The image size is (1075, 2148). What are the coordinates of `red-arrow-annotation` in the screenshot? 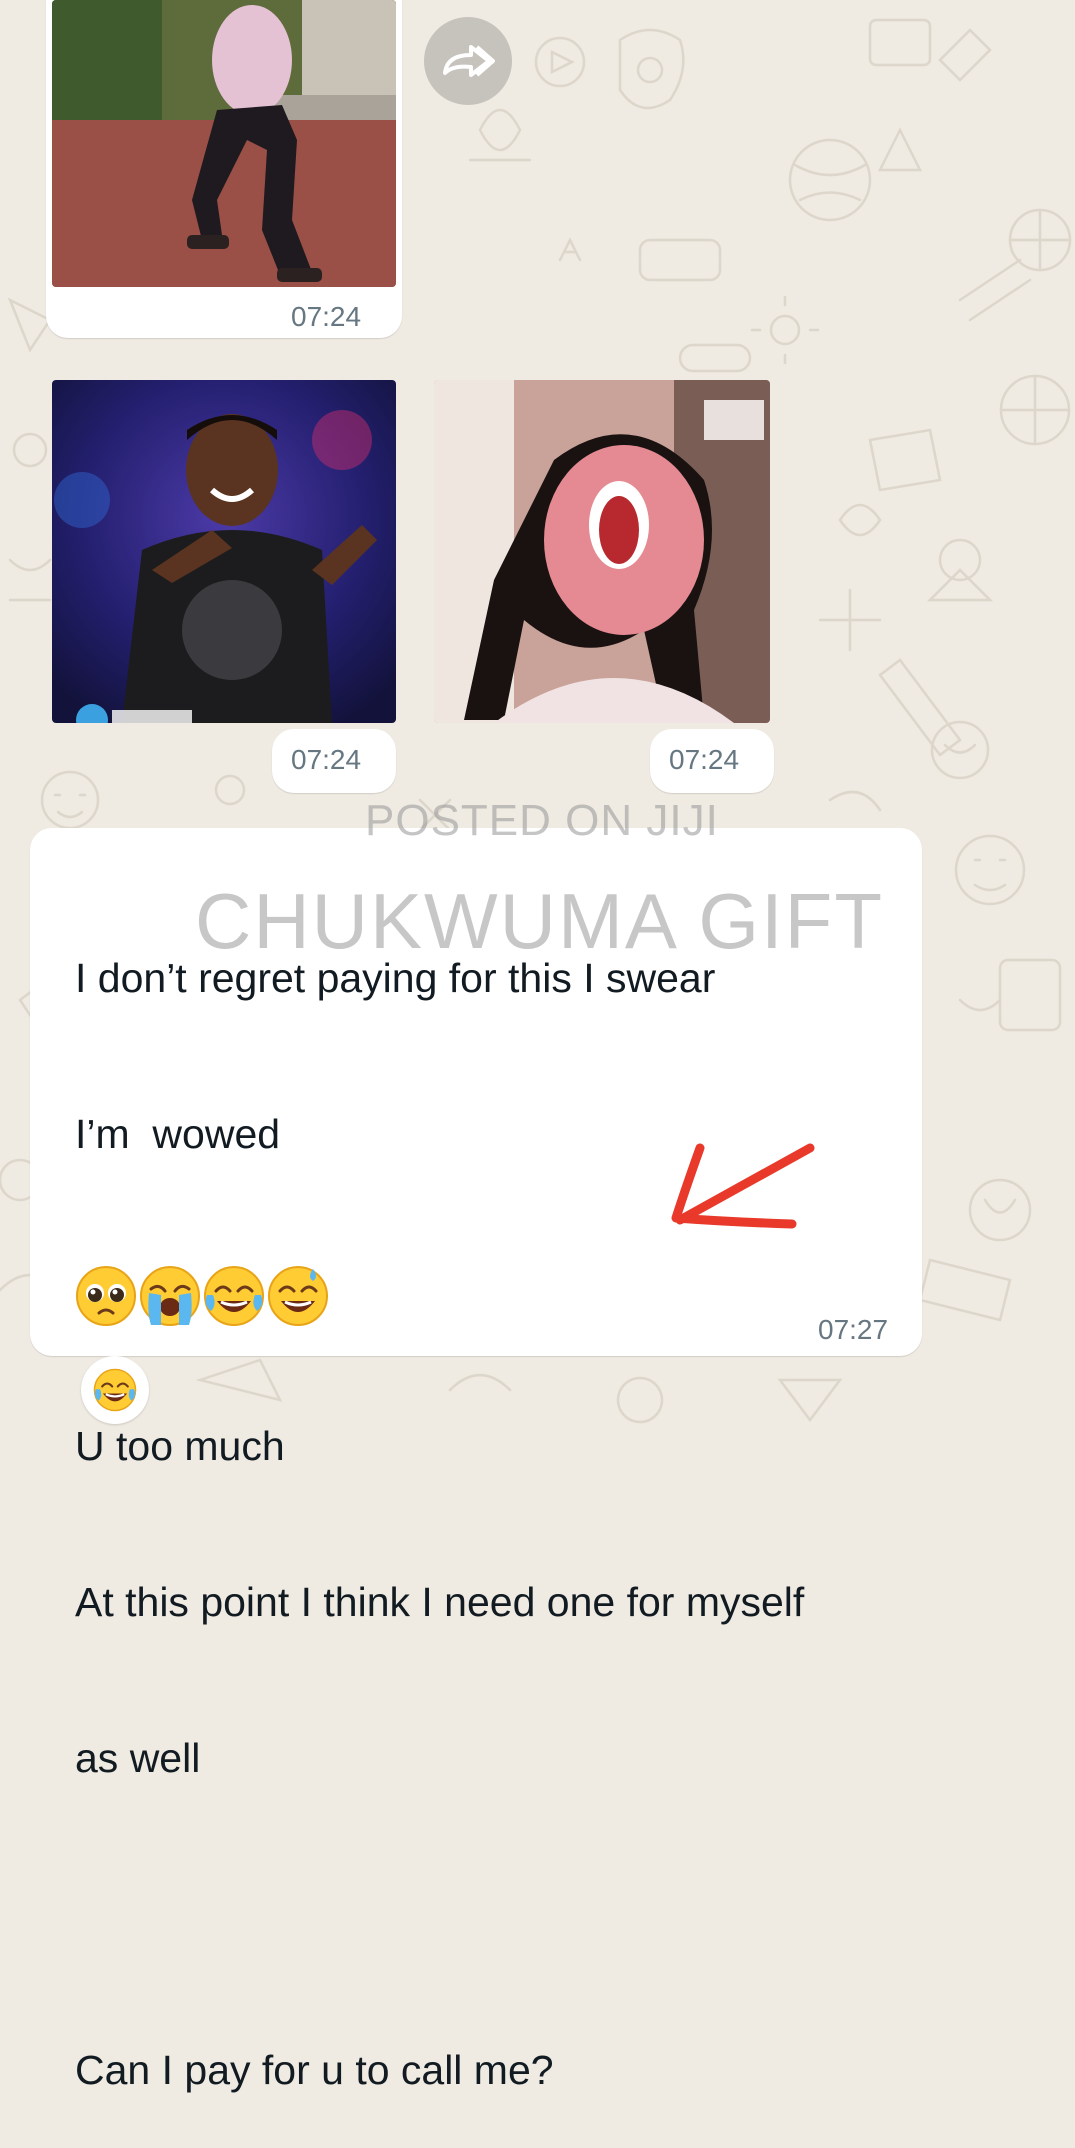 It's located at (743, 1186).